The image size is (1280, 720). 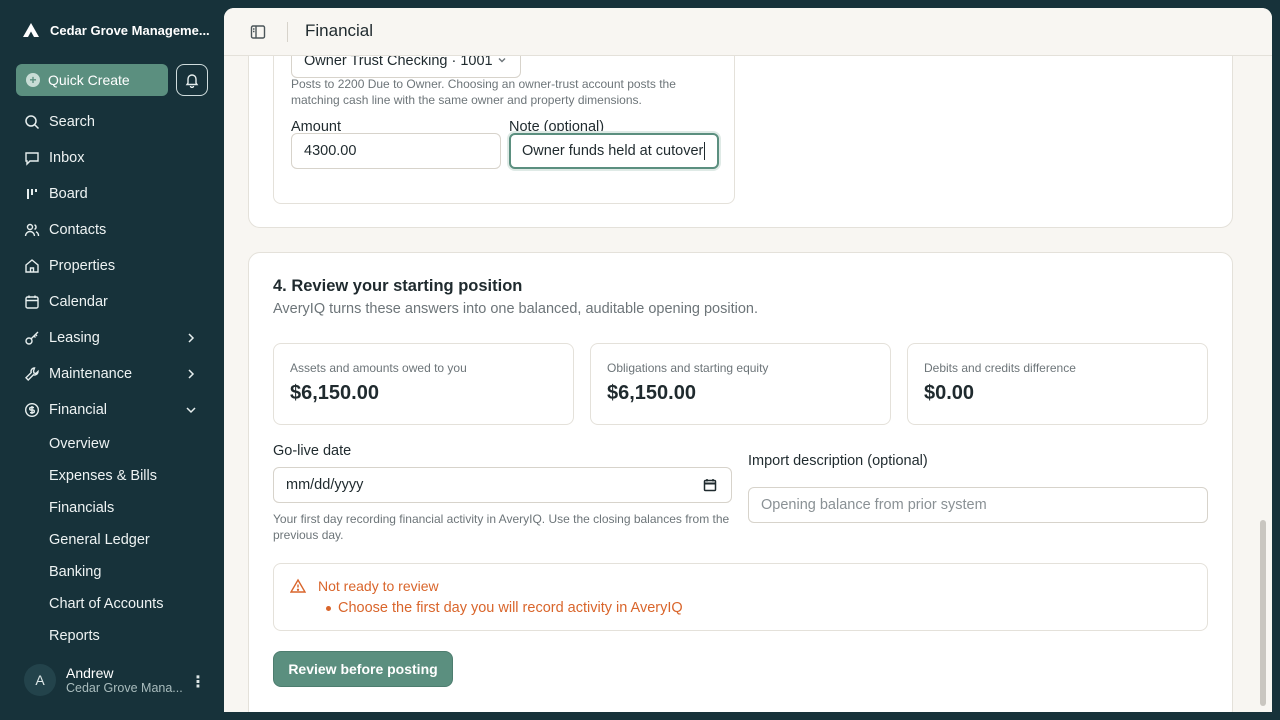 I want to click on sidebar-subitem-general-ledger: General Ledger, so click(x=112, y=540).